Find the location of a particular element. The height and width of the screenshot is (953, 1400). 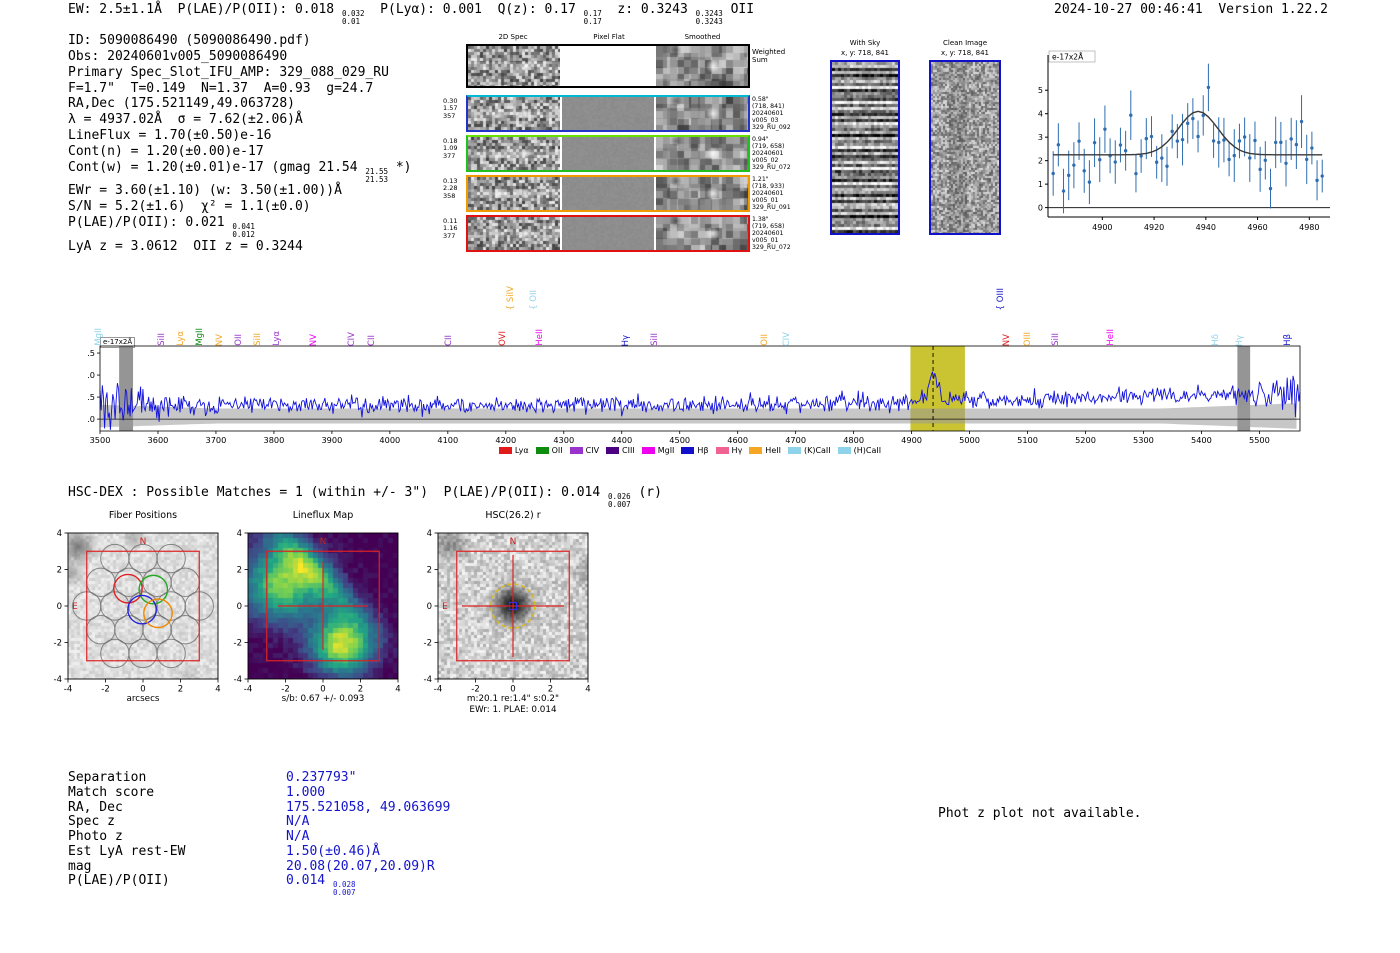

svg-text: 4980 is located at coordinates (1309, 227).